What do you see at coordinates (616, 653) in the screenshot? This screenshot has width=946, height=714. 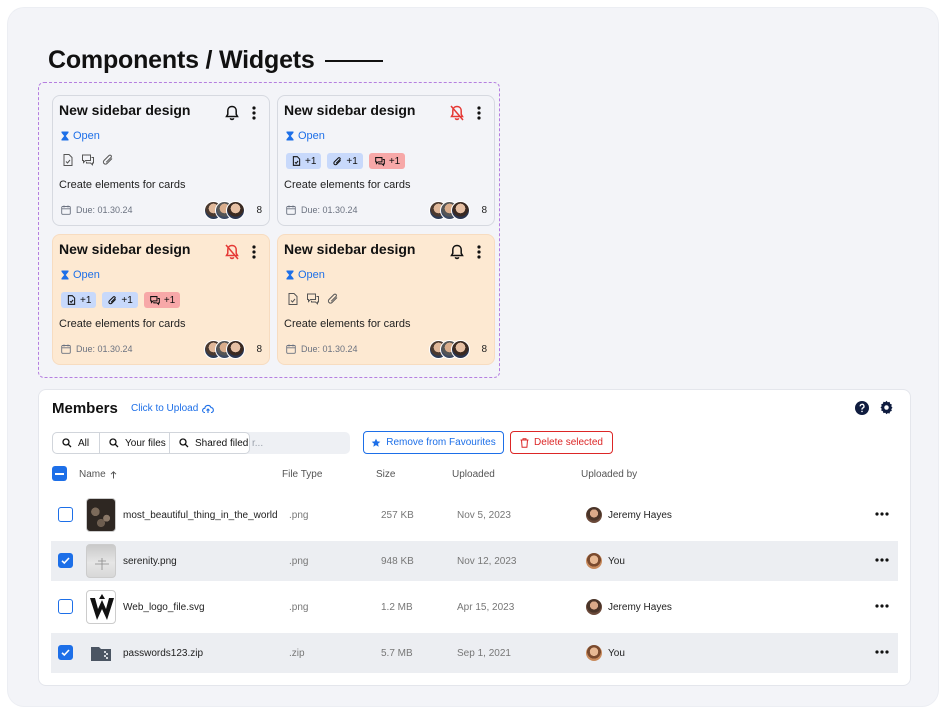 I see `uploader-name: You` at bounding box center [616, 653].